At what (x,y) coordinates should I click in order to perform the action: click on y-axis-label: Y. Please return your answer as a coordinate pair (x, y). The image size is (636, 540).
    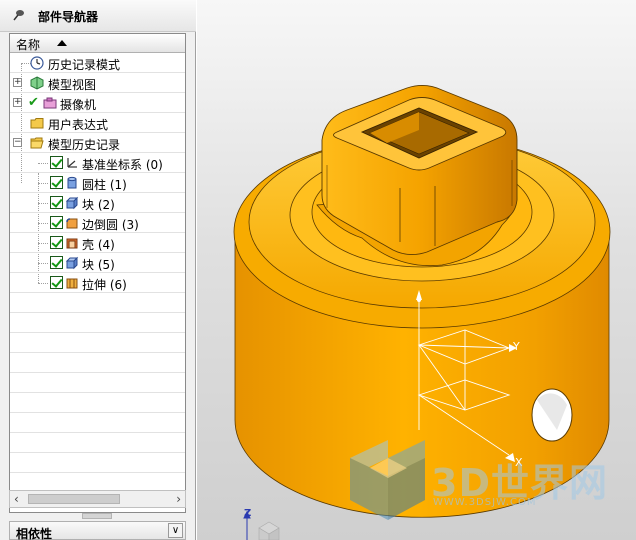
    Looking at the image, I should click on (516, 346).